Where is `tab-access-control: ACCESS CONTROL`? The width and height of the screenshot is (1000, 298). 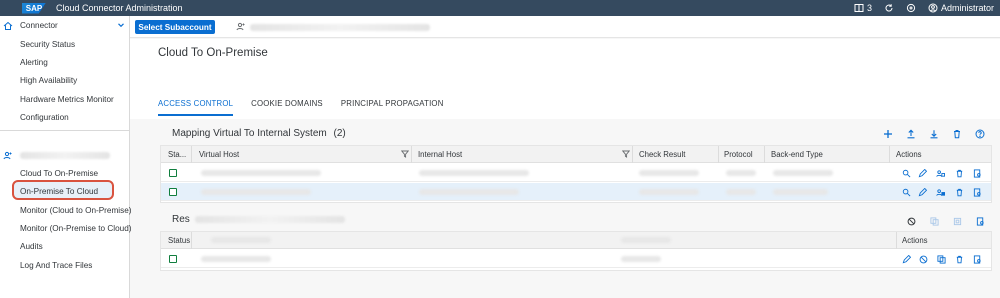
tab-access-control: ACCESS CONTROL is located at coordinates (196, 107).